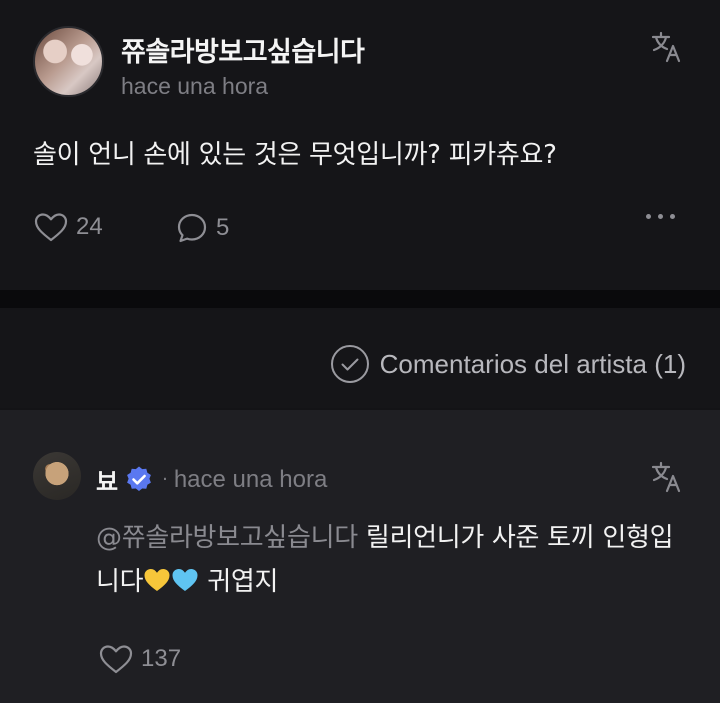 Image resolution: width=720 pixels, height=703 pixels. I want to click on reply-mention: @쮸솔라방보고싶습니다, so click(227, 538).